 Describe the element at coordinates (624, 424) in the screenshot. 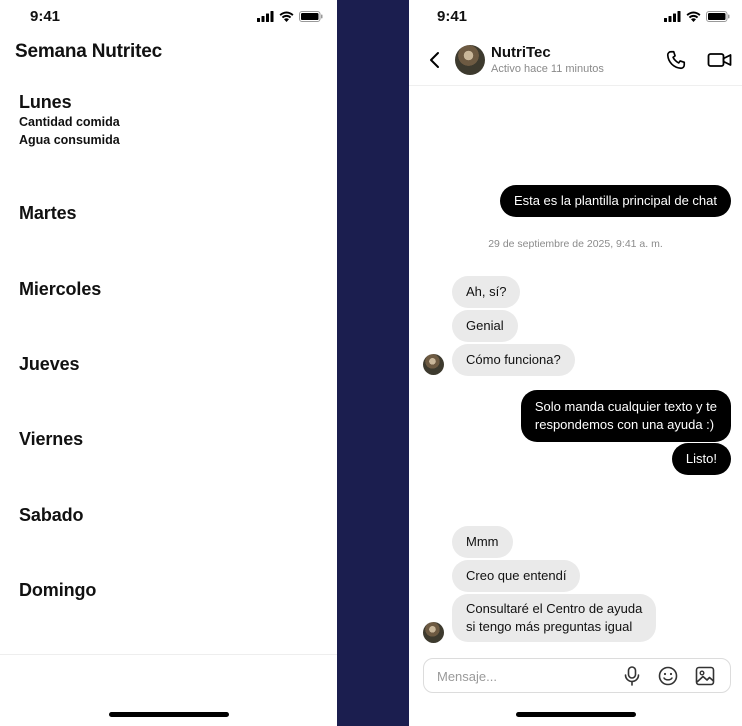

I see `message-line: respondemos con una ayuda :)` at that location.